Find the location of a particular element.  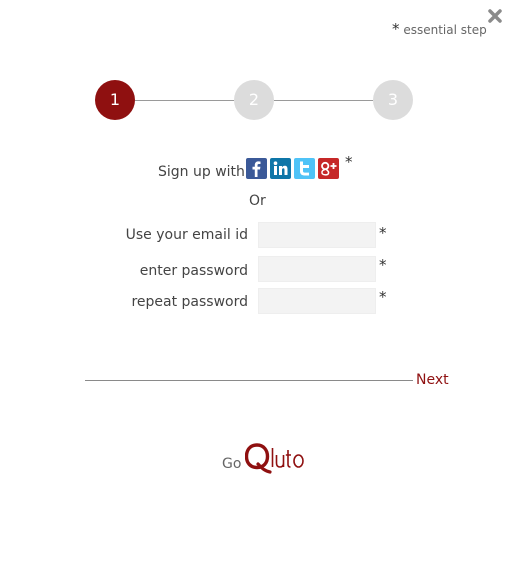

email-label: Use your email id is located at coordinates (186, 235).